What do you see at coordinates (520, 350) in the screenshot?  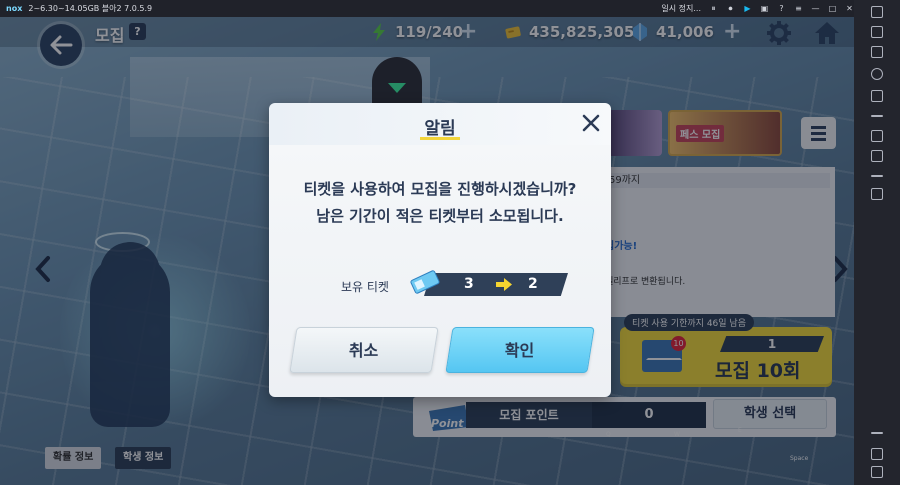 I see `confirm-button: 확인` at bounding box center [520, 350].